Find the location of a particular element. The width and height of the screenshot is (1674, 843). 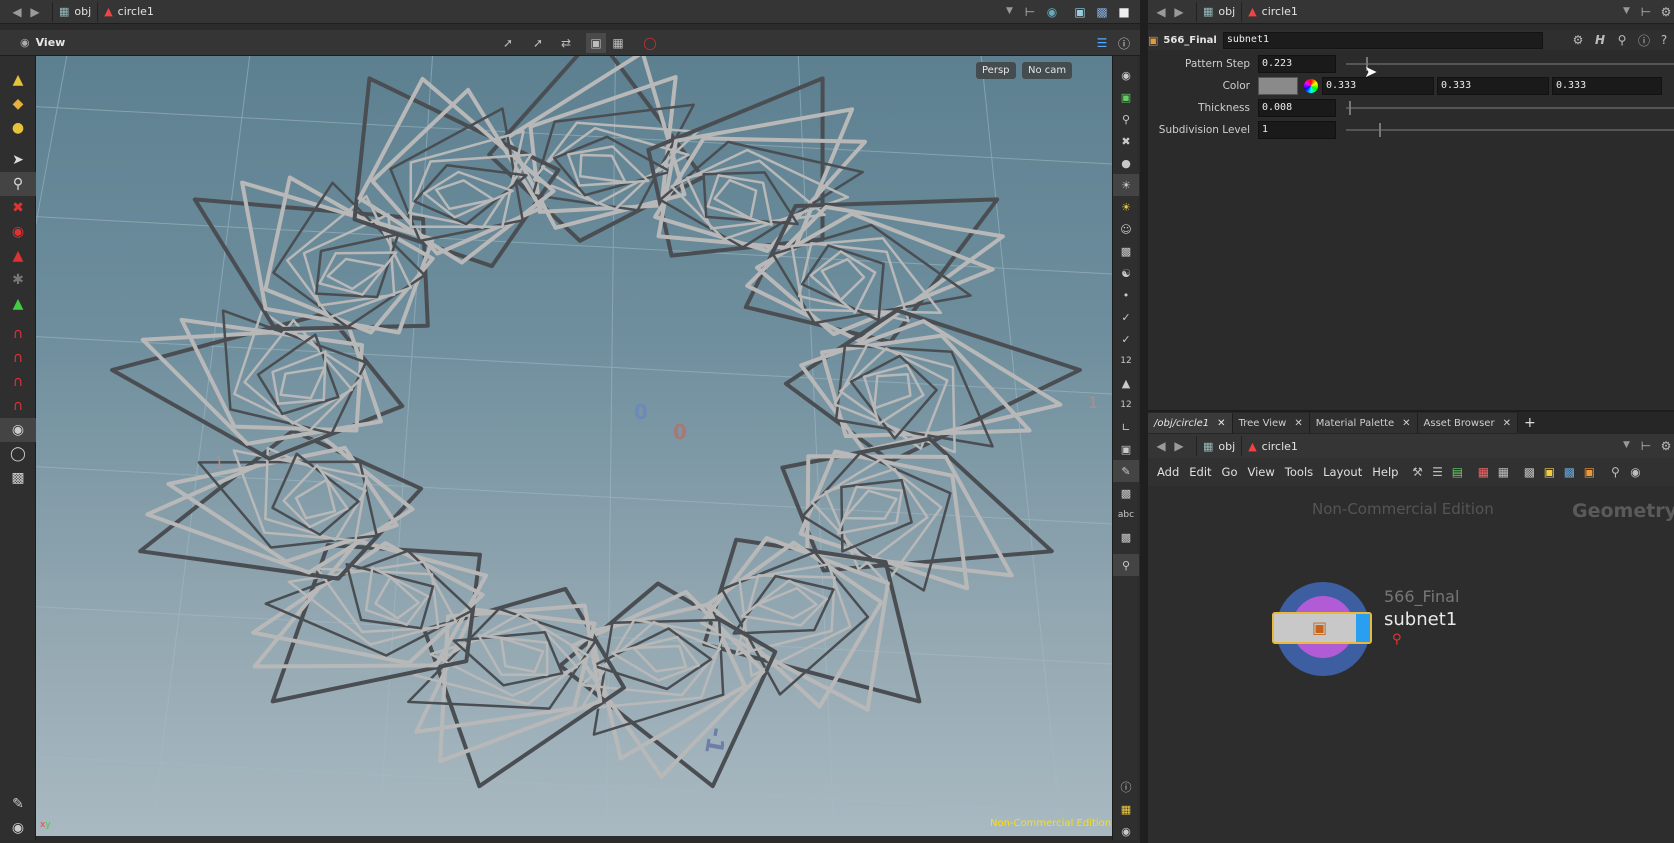

handle-tool-icon: ◆ is located at coordinates (18, 104).